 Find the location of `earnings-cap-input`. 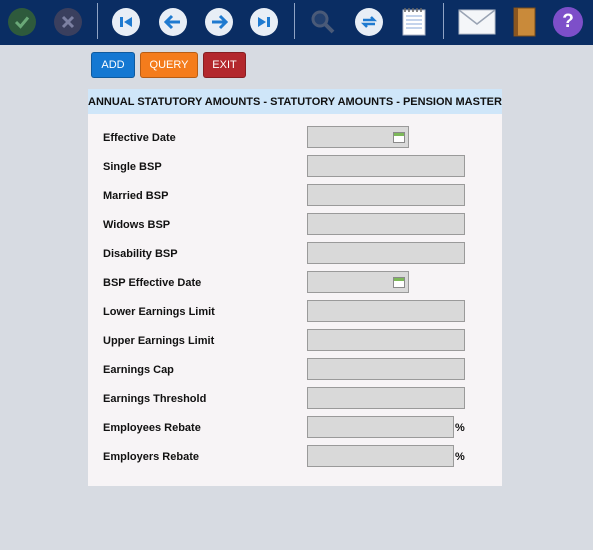

earnings-cap-input is located at coordinates (386, 369).